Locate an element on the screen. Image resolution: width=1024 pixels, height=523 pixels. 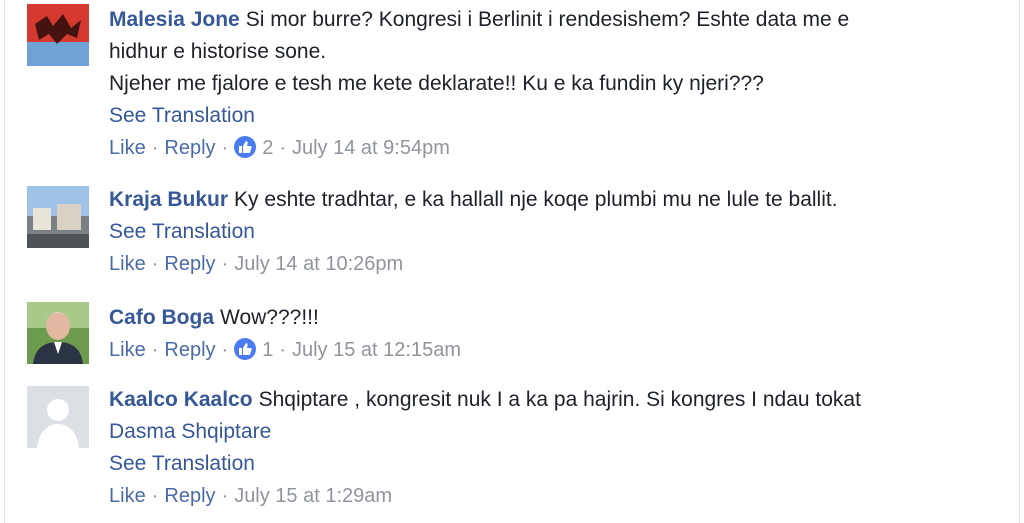
reaction-count: 1 is located at coordinates (267, 350).